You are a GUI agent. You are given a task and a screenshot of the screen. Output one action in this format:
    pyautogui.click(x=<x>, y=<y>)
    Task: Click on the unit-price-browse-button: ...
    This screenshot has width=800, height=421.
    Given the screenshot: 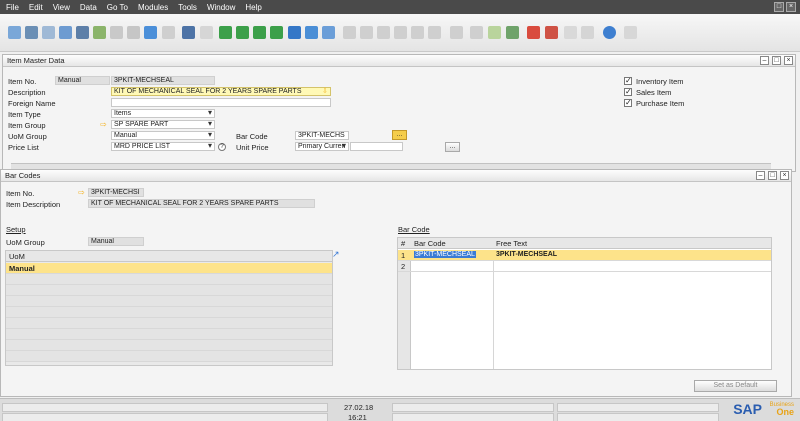 What is the action you would take?
    pyautogui.click(x=452, y=147)
    